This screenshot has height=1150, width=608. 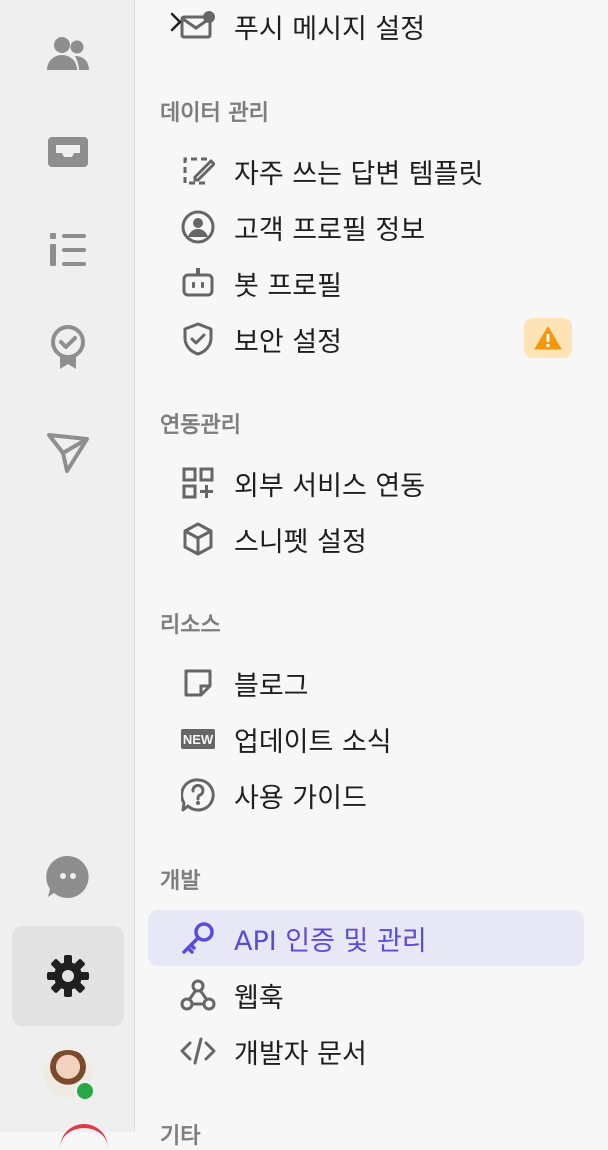 What do you see at coordinates (259, 998) in the screenshot?
I see `menu-item-label: 웹훅` at bounding box center [259, 998].